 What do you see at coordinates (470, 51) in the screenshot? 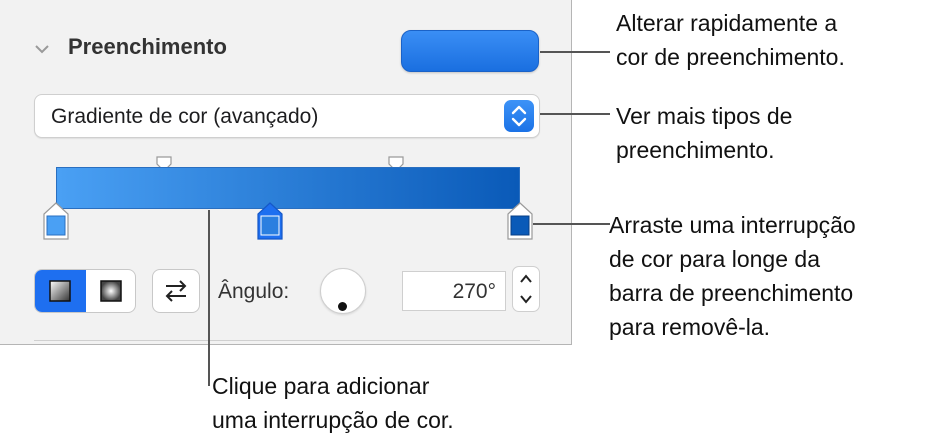
I see `fill-color-well` at bounding box center [470, 51].